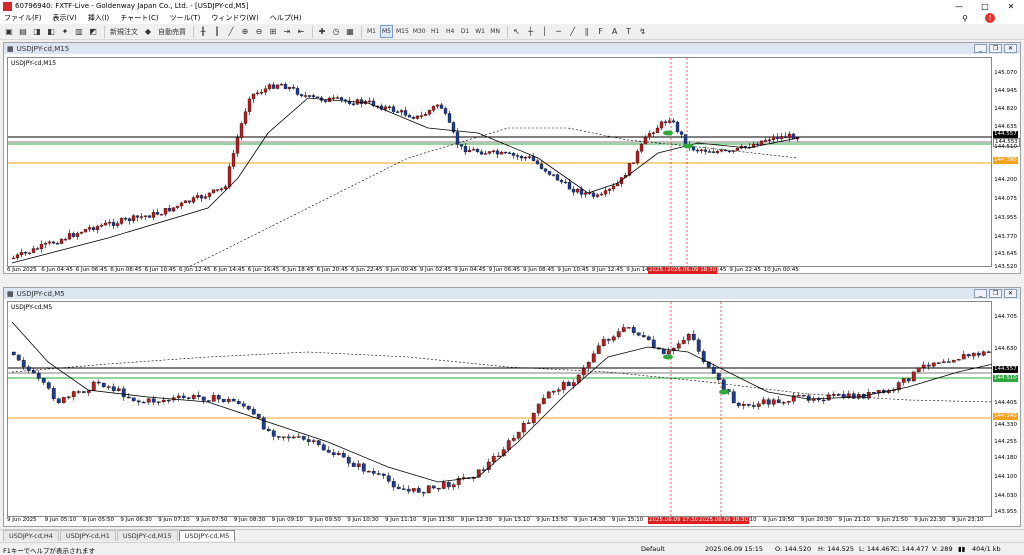 The width and height of the screenshot is (1024, 555). Describe the element at coordinates (185, 18) in the screenshot. I see `menu-tools: ツール(T)` at that location.